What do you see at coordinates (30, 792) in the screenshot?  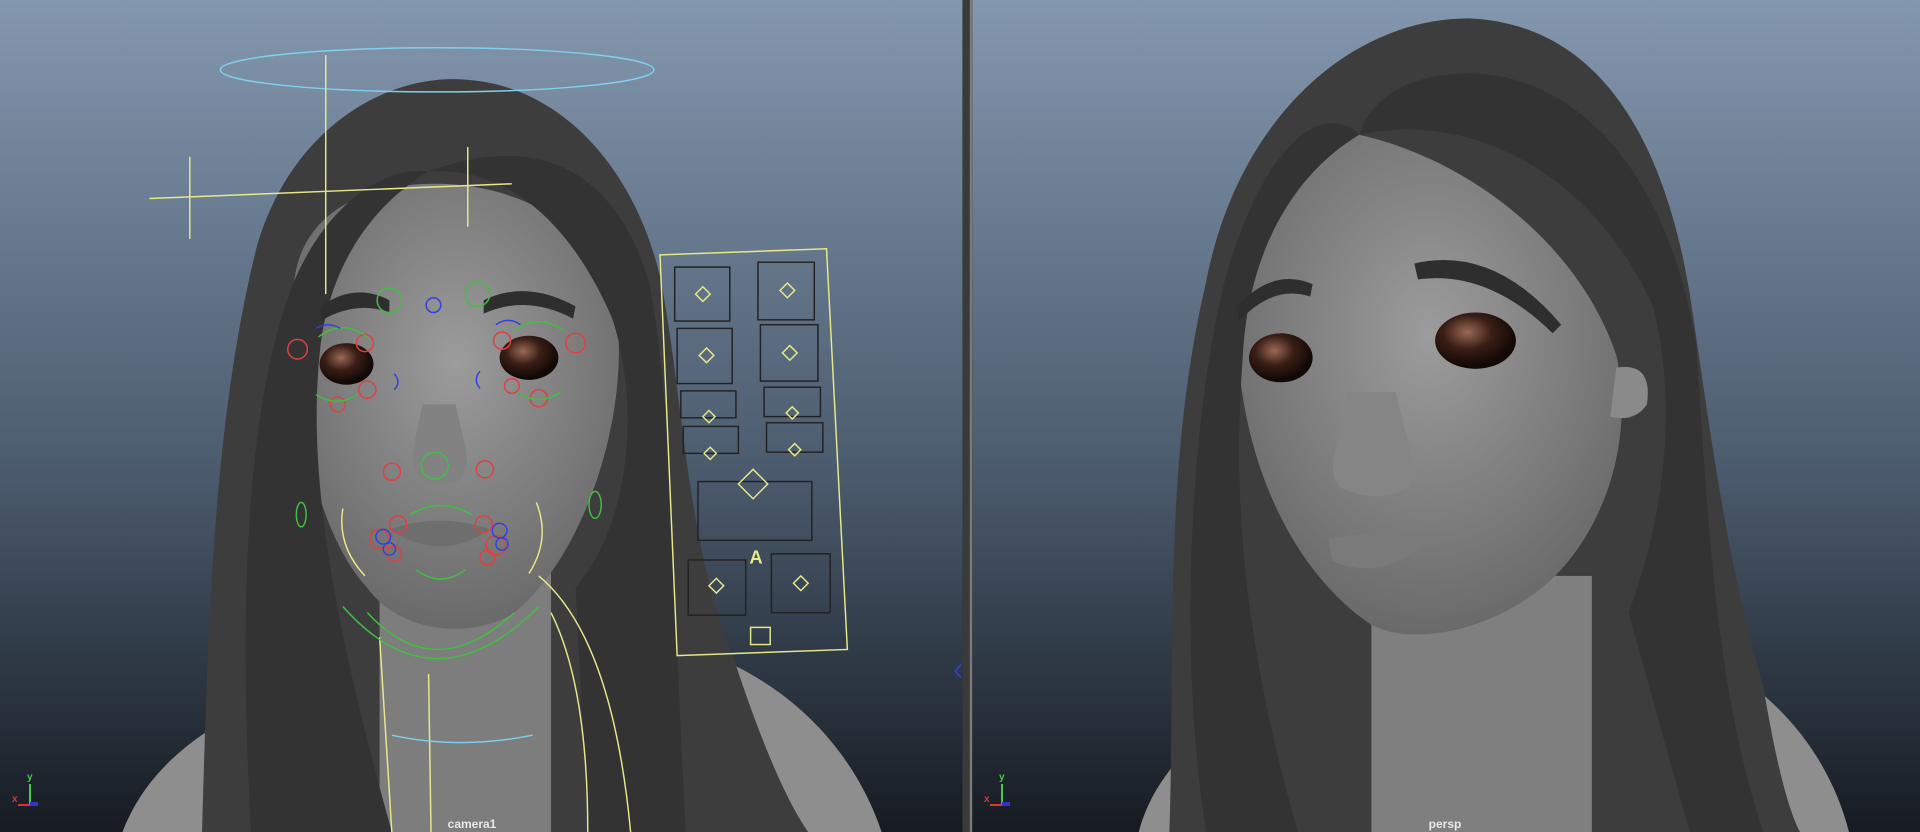 I see `axis-gizmo-camera1: y x z` at bounding box center [30, 792].